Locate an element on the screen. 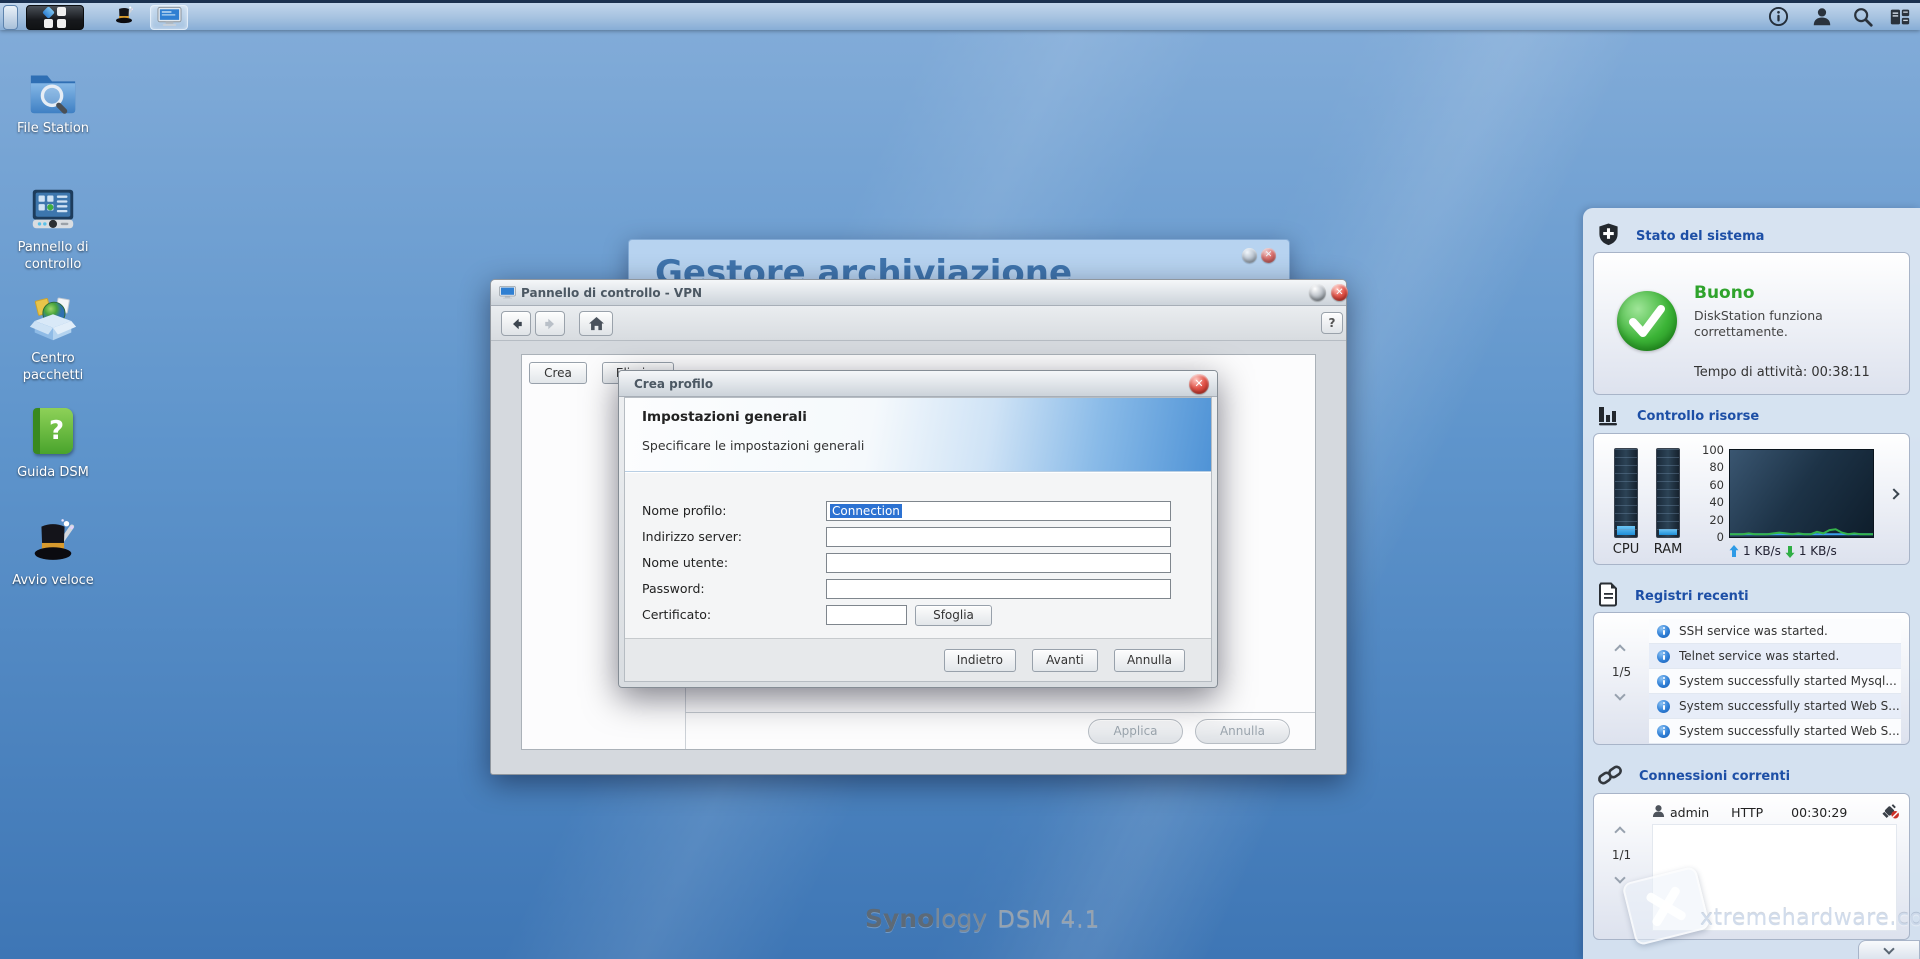 Image resolution: width=1920 pixels, height=959 pixels. main-menu-button is located at coordinates (55, 17).